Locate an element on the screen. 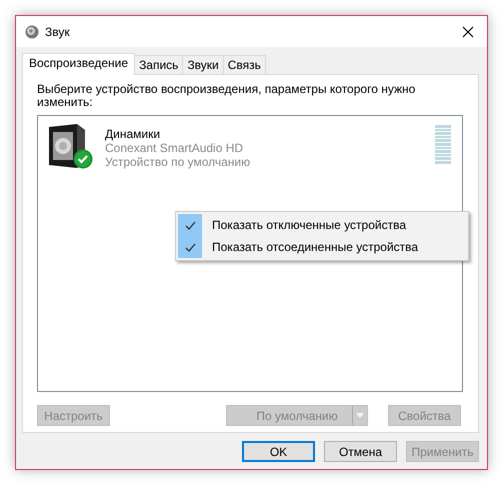 The width and height of the screenshot is (502, 485). device-driver: Conexant SmartAudio HD is located at coordinates (174, 148).